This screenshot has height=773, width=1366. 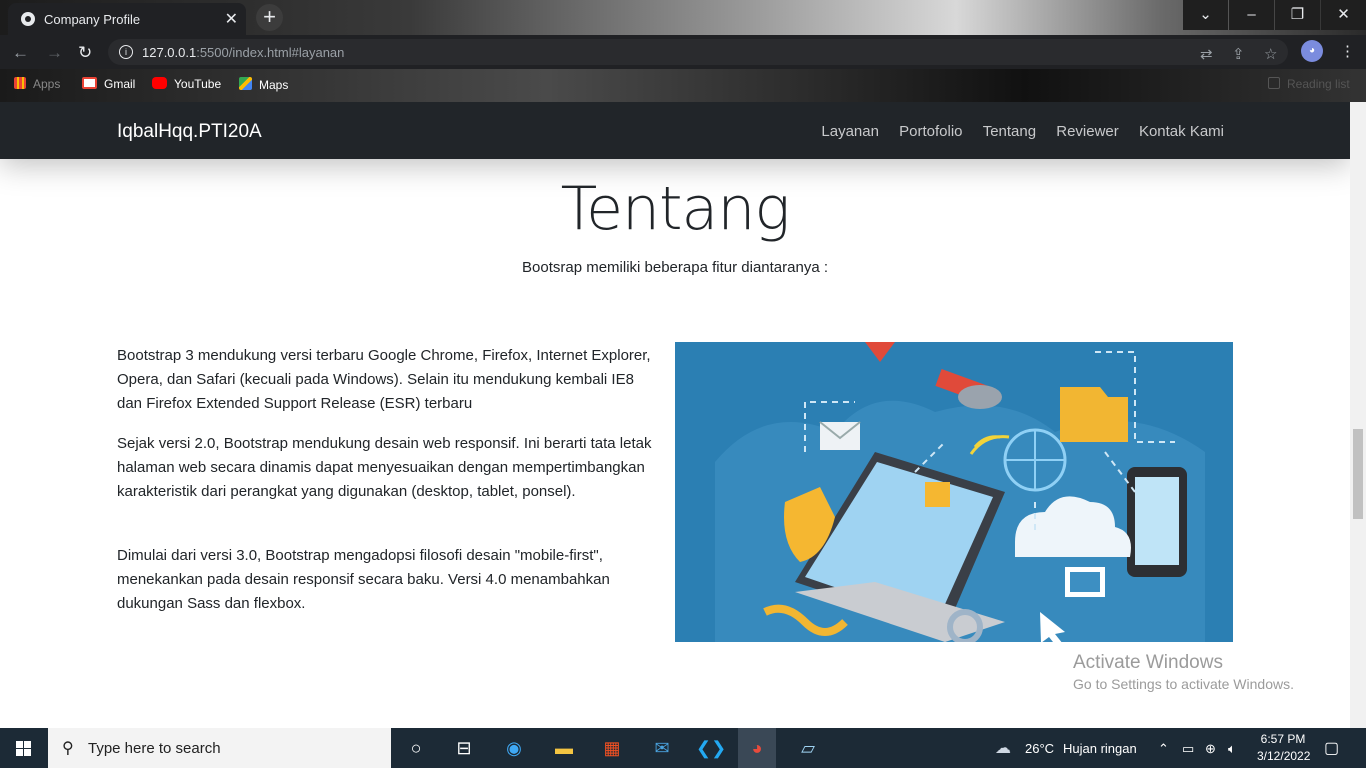 What do you see at coordinates (68, 748) in the screenshot?
I see `search-icon: ⚲` at bounding box center [68, 748].